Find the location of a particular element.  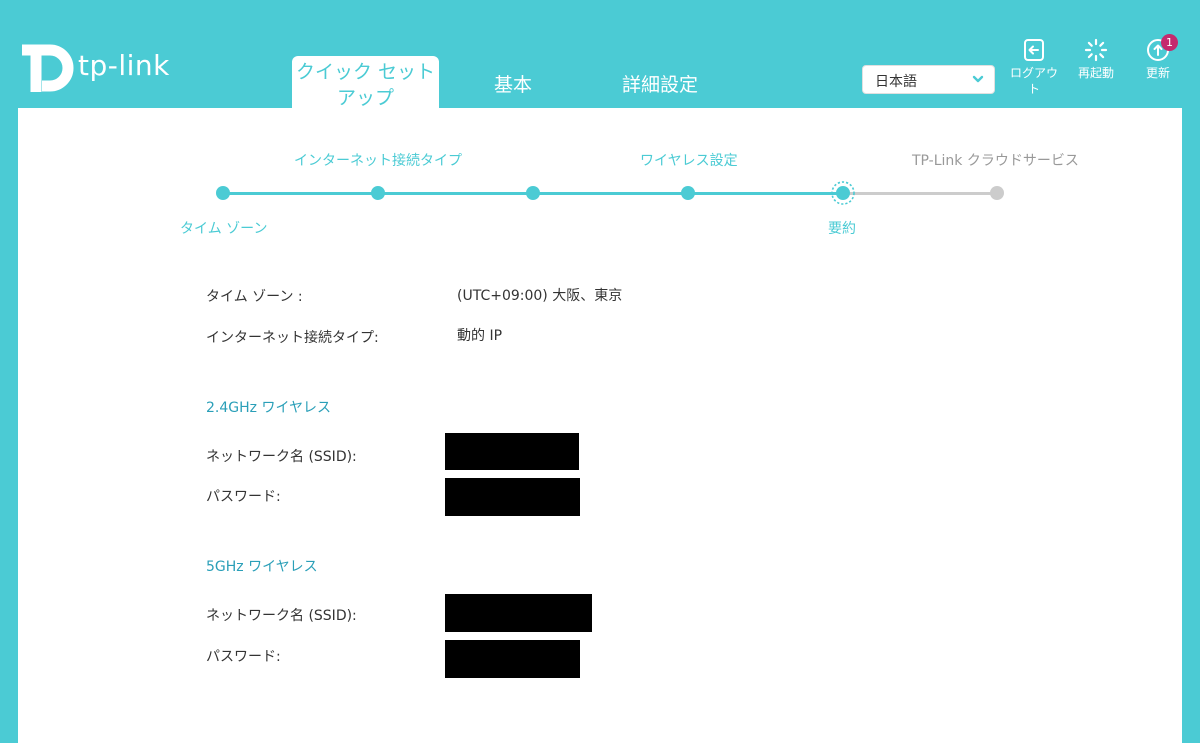

wifi24-ssid-label: ネットワーク名 (SSID): is located at coordinates (281, 457).